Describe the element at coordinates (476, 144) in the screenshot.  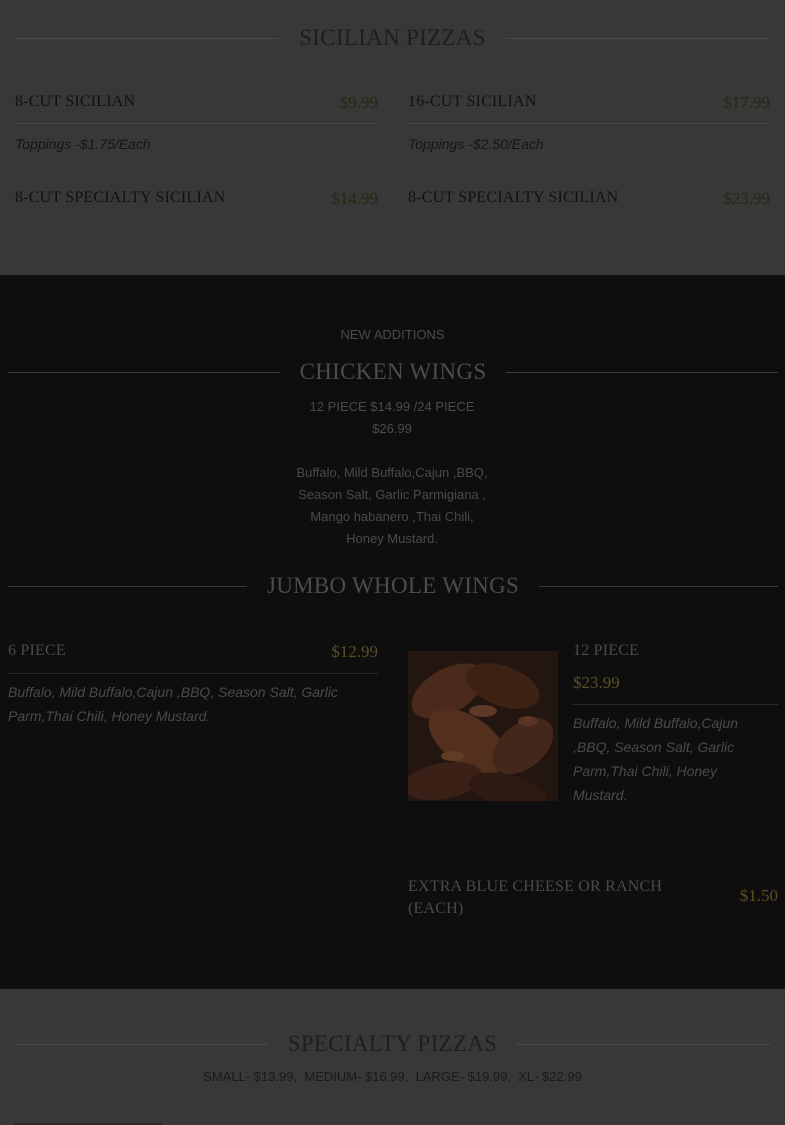
I see `menu-item-description: Toppings -$2.50/Each` at that location.